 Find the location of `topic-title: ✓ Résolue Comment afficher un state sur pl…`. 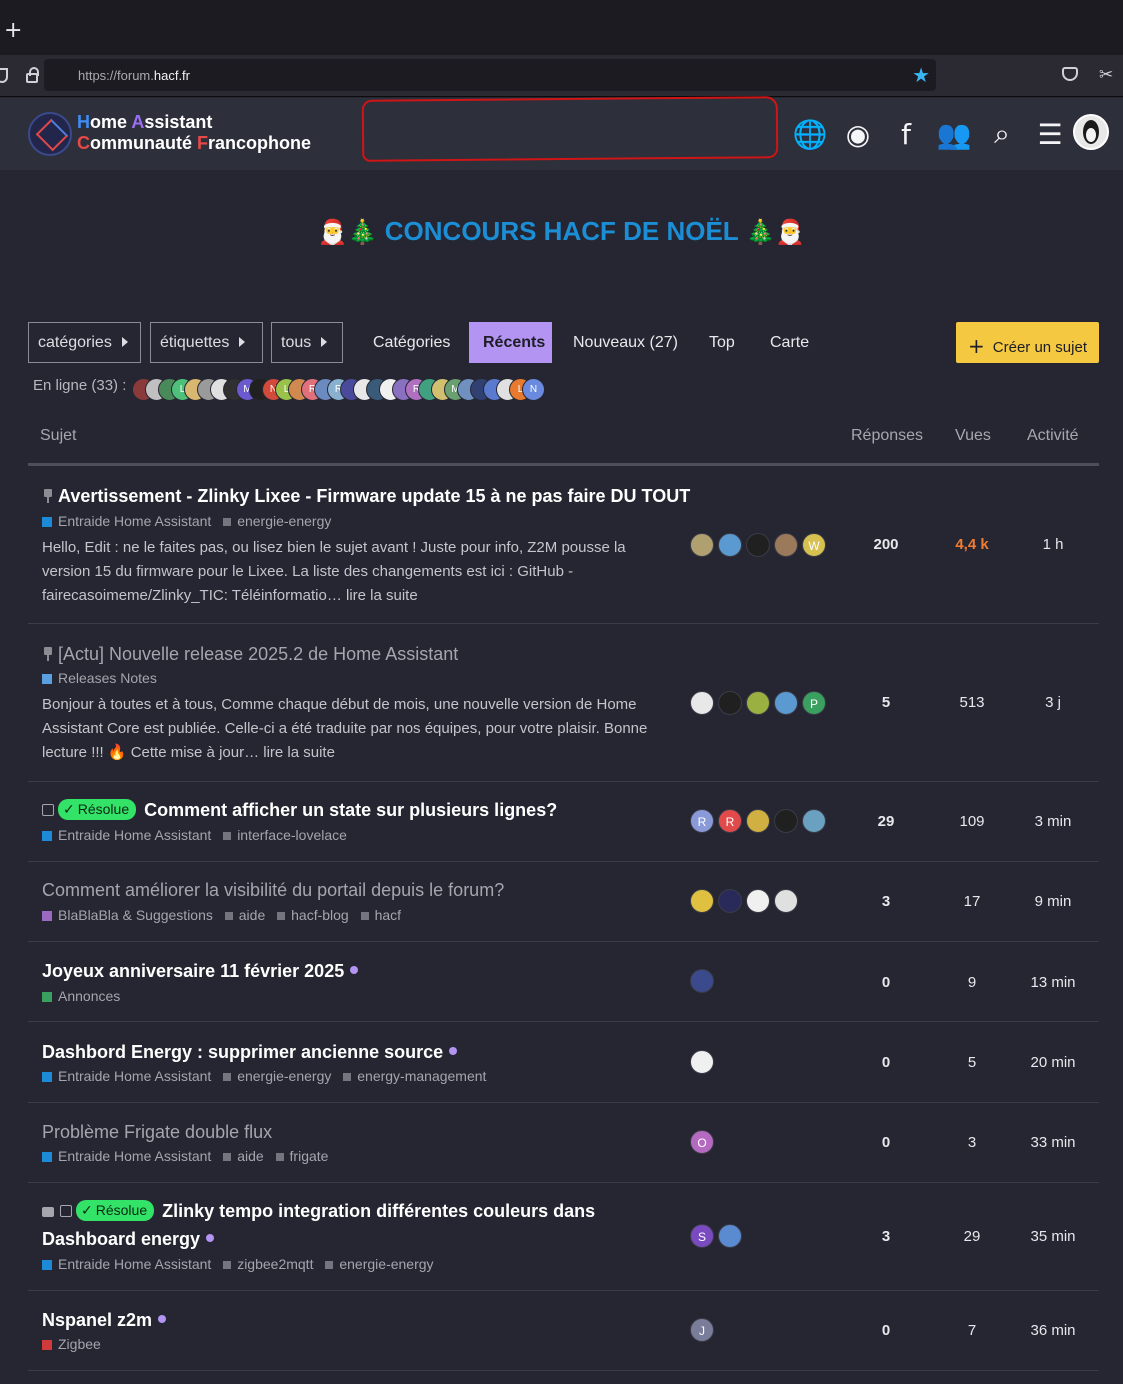

topic-title: ✓ Résolue Comment afficher un state sur pl… is located at coordinates (299, 810).